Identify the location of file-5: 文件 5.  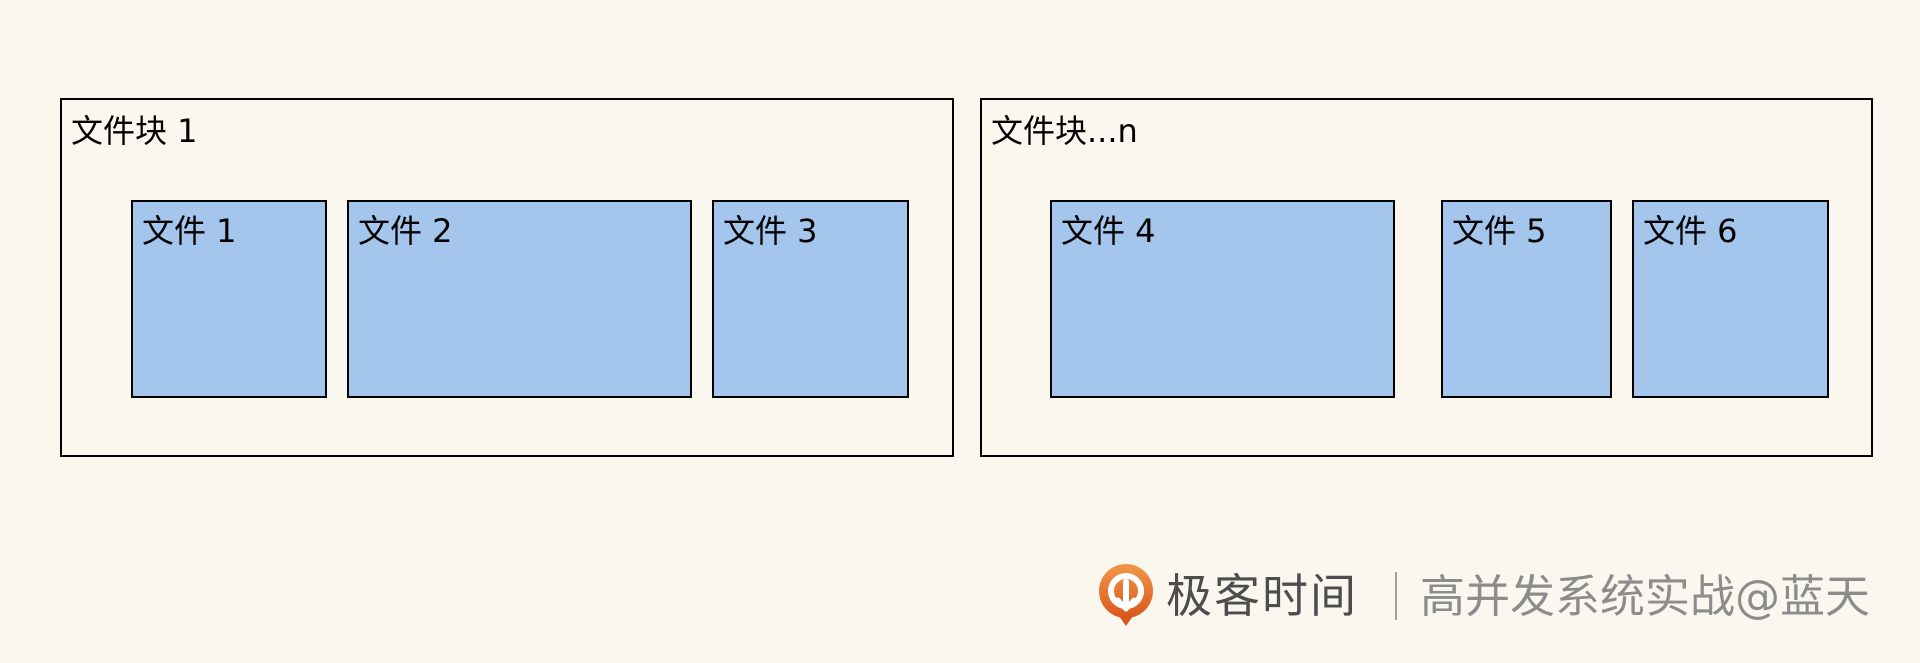
(1526, 299).